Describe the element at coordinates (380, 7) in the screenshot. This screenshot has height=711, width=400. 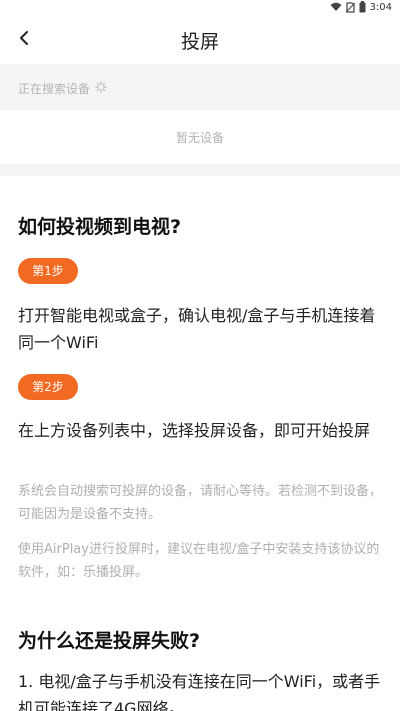
I see `status-time: 3:04` at that location.